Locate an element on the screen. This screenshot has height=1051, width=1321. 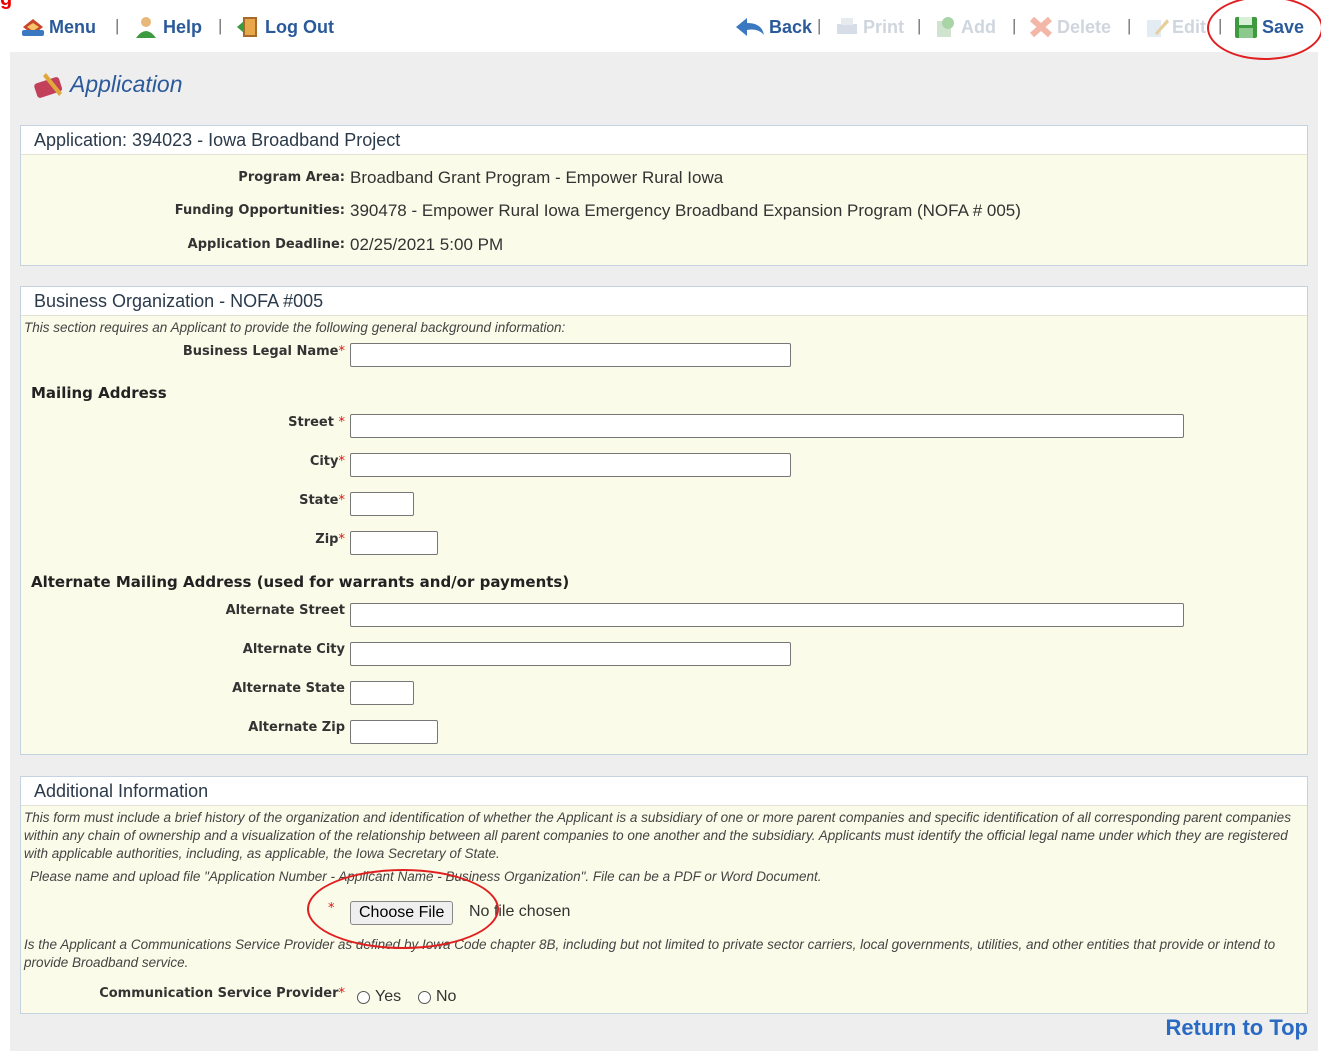
csp-no-radio is located at coordinates (424, 997).